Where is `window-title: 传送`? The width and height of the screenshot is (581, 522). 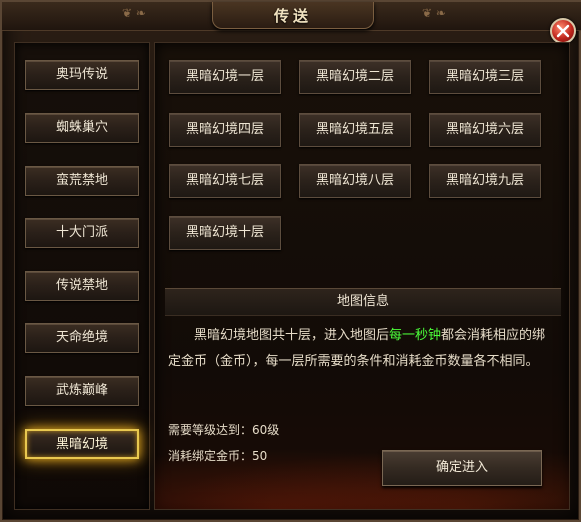 window-title: 传送 is located at coordinates (292, 16).